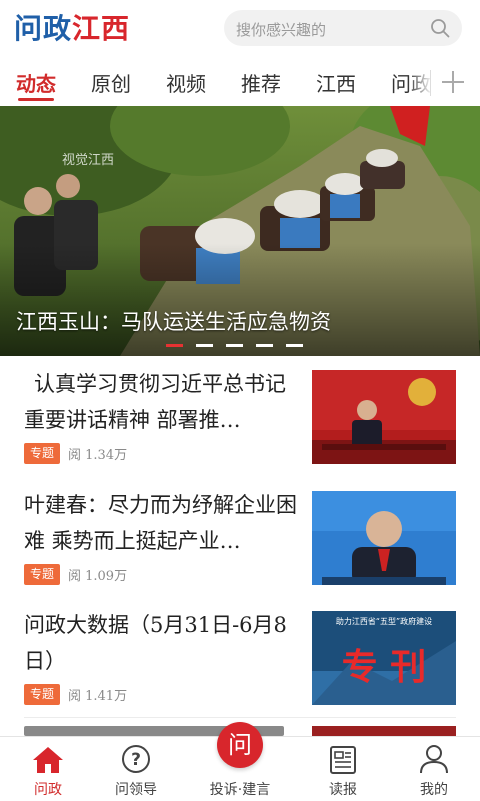 This screenshot has height=801, width=480. Describe the element at coordinates (98, 696) in the screenshot. I see `read-count: 阅 1.41万` at that location.